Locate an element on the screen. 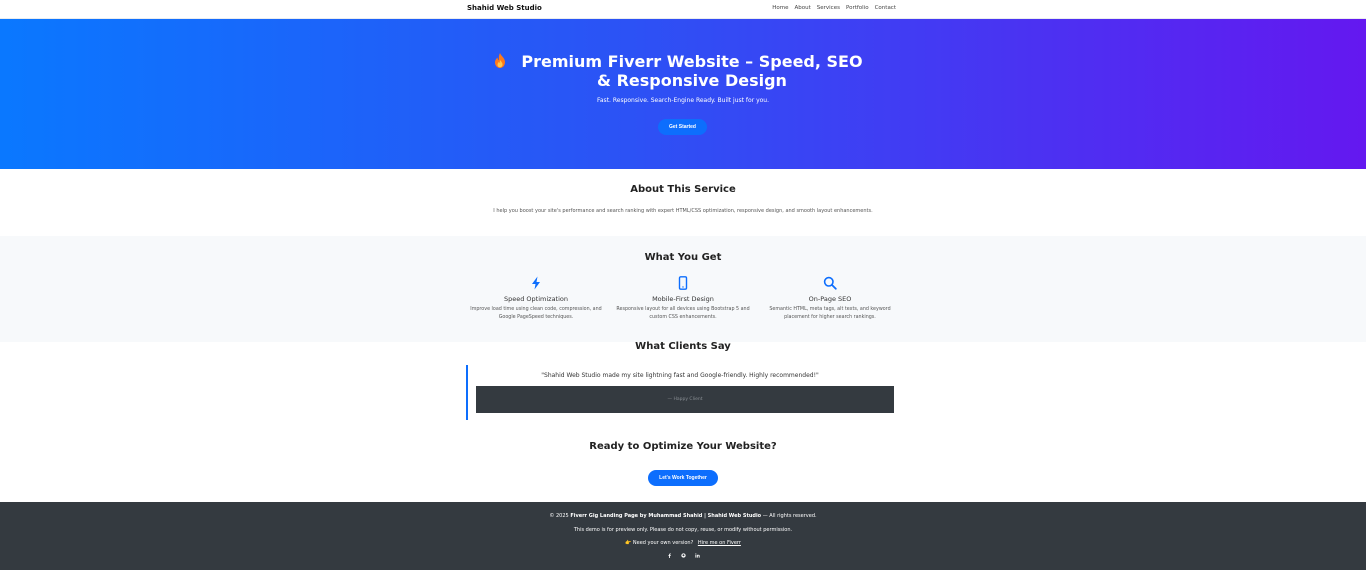 Image resolution: width=1366 pixels, height=570 pixels. about-title: About This Service is located at coordinates (683, 189).